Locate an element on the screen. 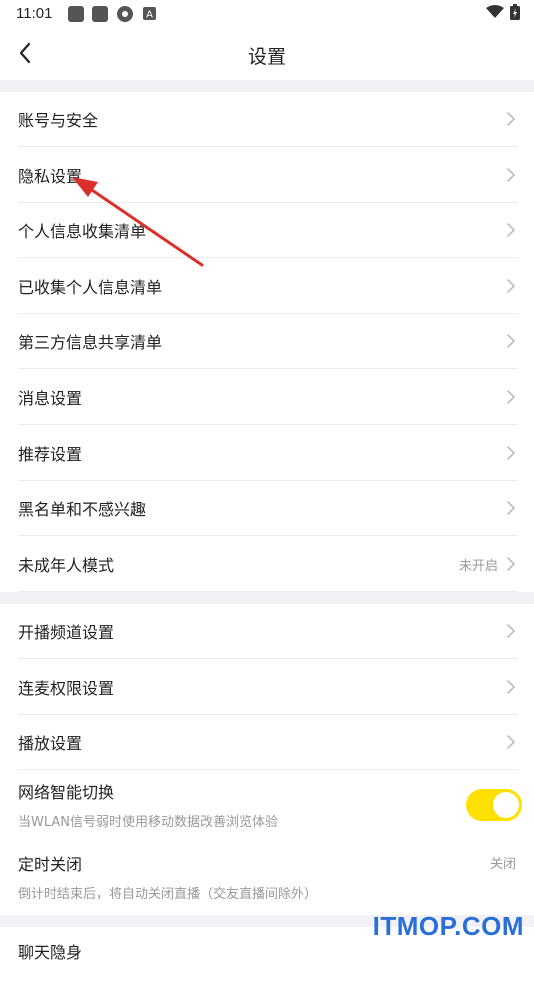  settings-row: 推荐设置 is located at coordinates (267, 453).